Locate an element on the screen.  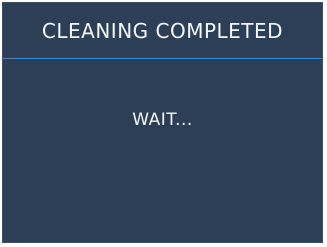
page-title: CLEANING COMPLETED is located at coordinates (162, 30).